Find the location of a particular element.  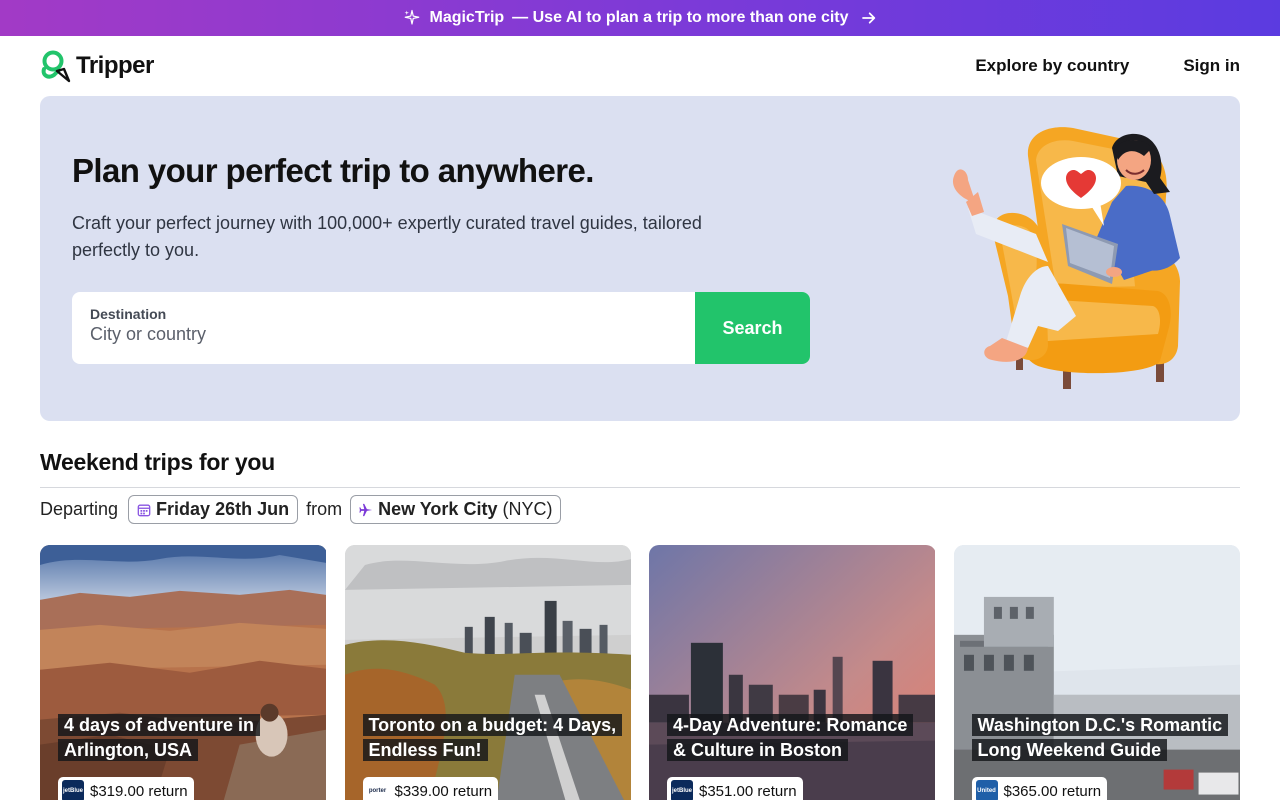

explore-by-country-link: Explore by country is located at coordinates (1052, 66).